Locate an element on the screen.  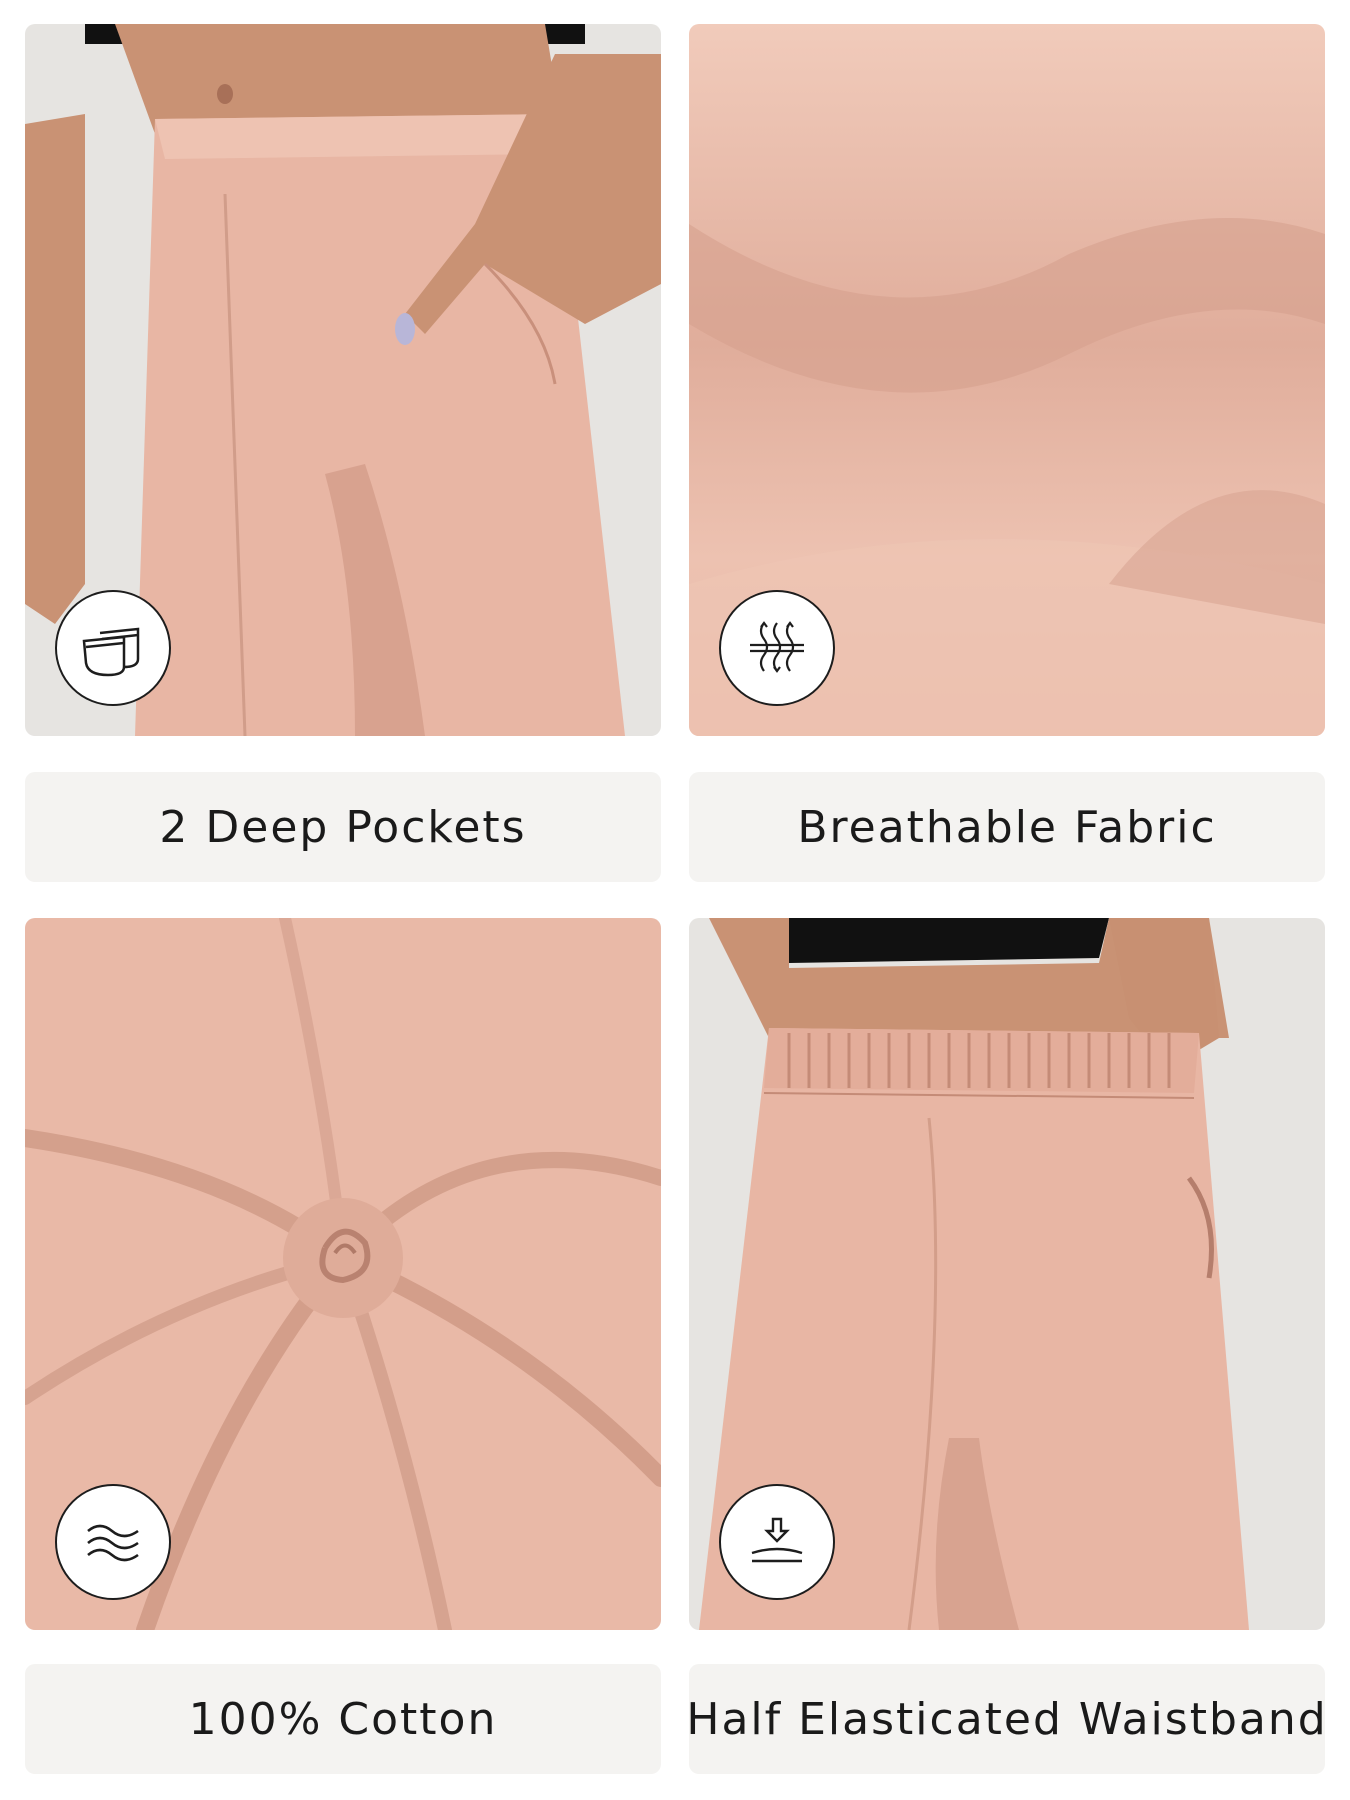
soft-waves-icon is located at coordinates (113, 1543).